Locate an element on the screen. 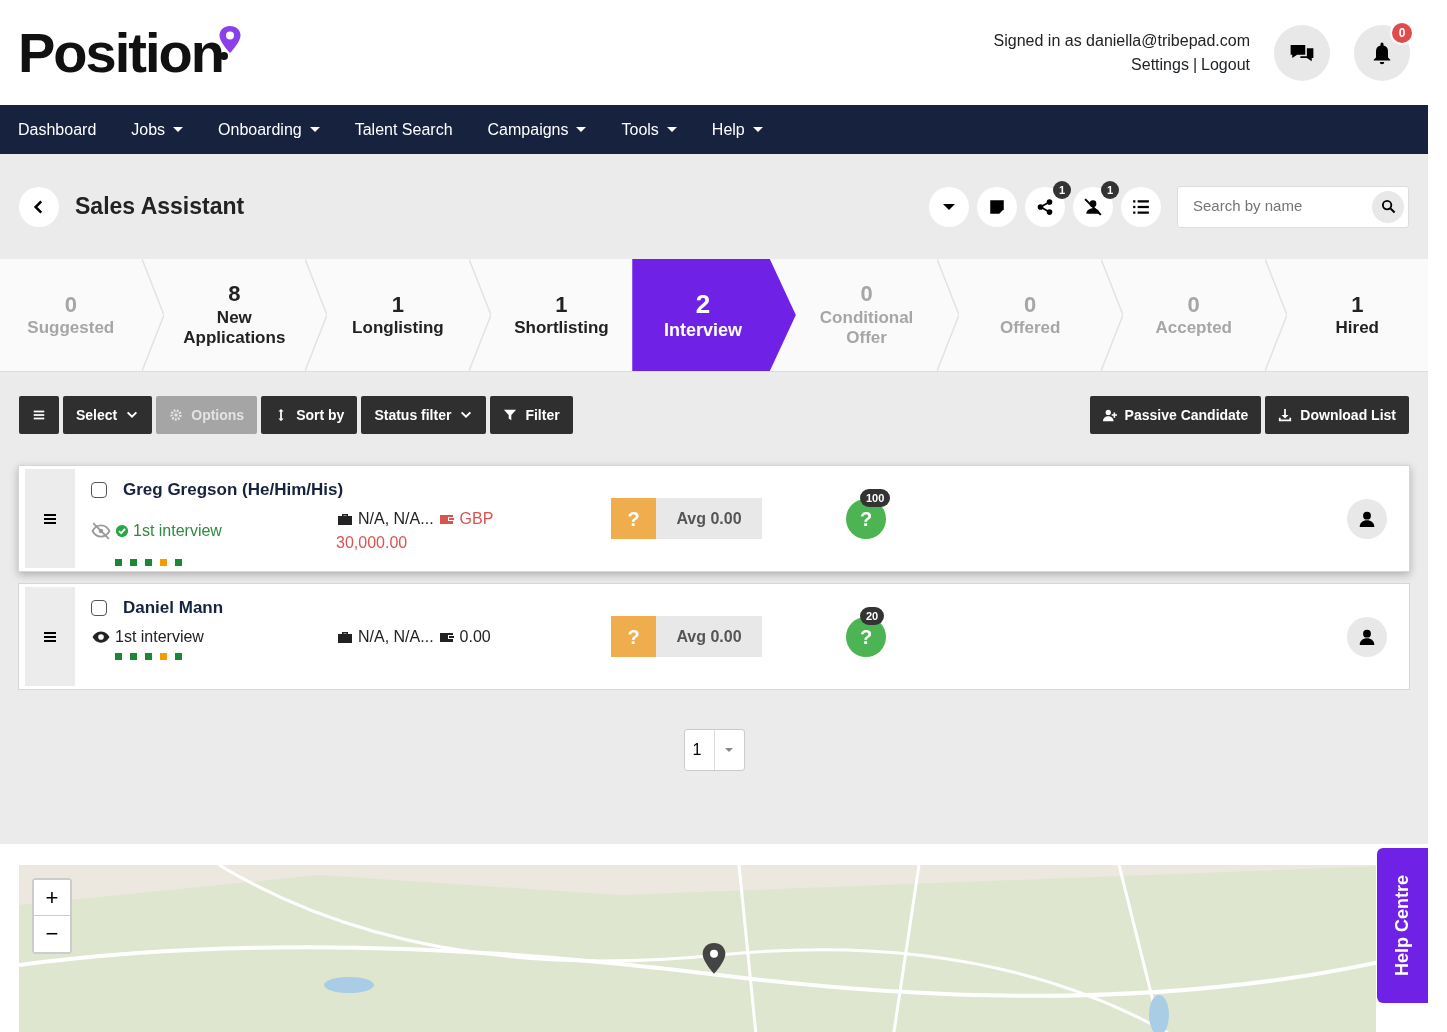 The width and height of the screenshot is (1447, 1032). share-icon is located at coordinates (1045, 206).